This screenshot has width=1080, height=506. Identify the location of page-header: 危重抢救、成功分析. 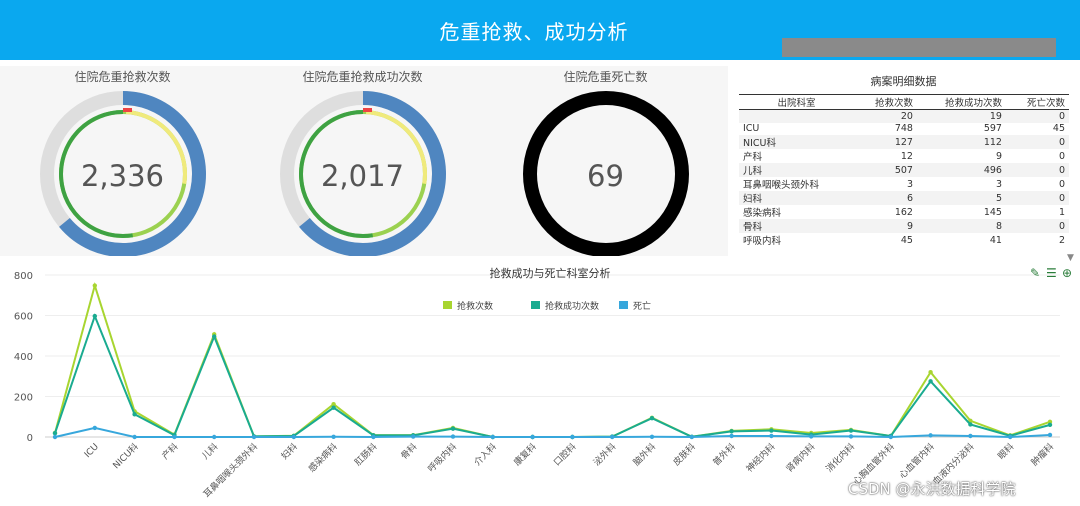
(540, 30).